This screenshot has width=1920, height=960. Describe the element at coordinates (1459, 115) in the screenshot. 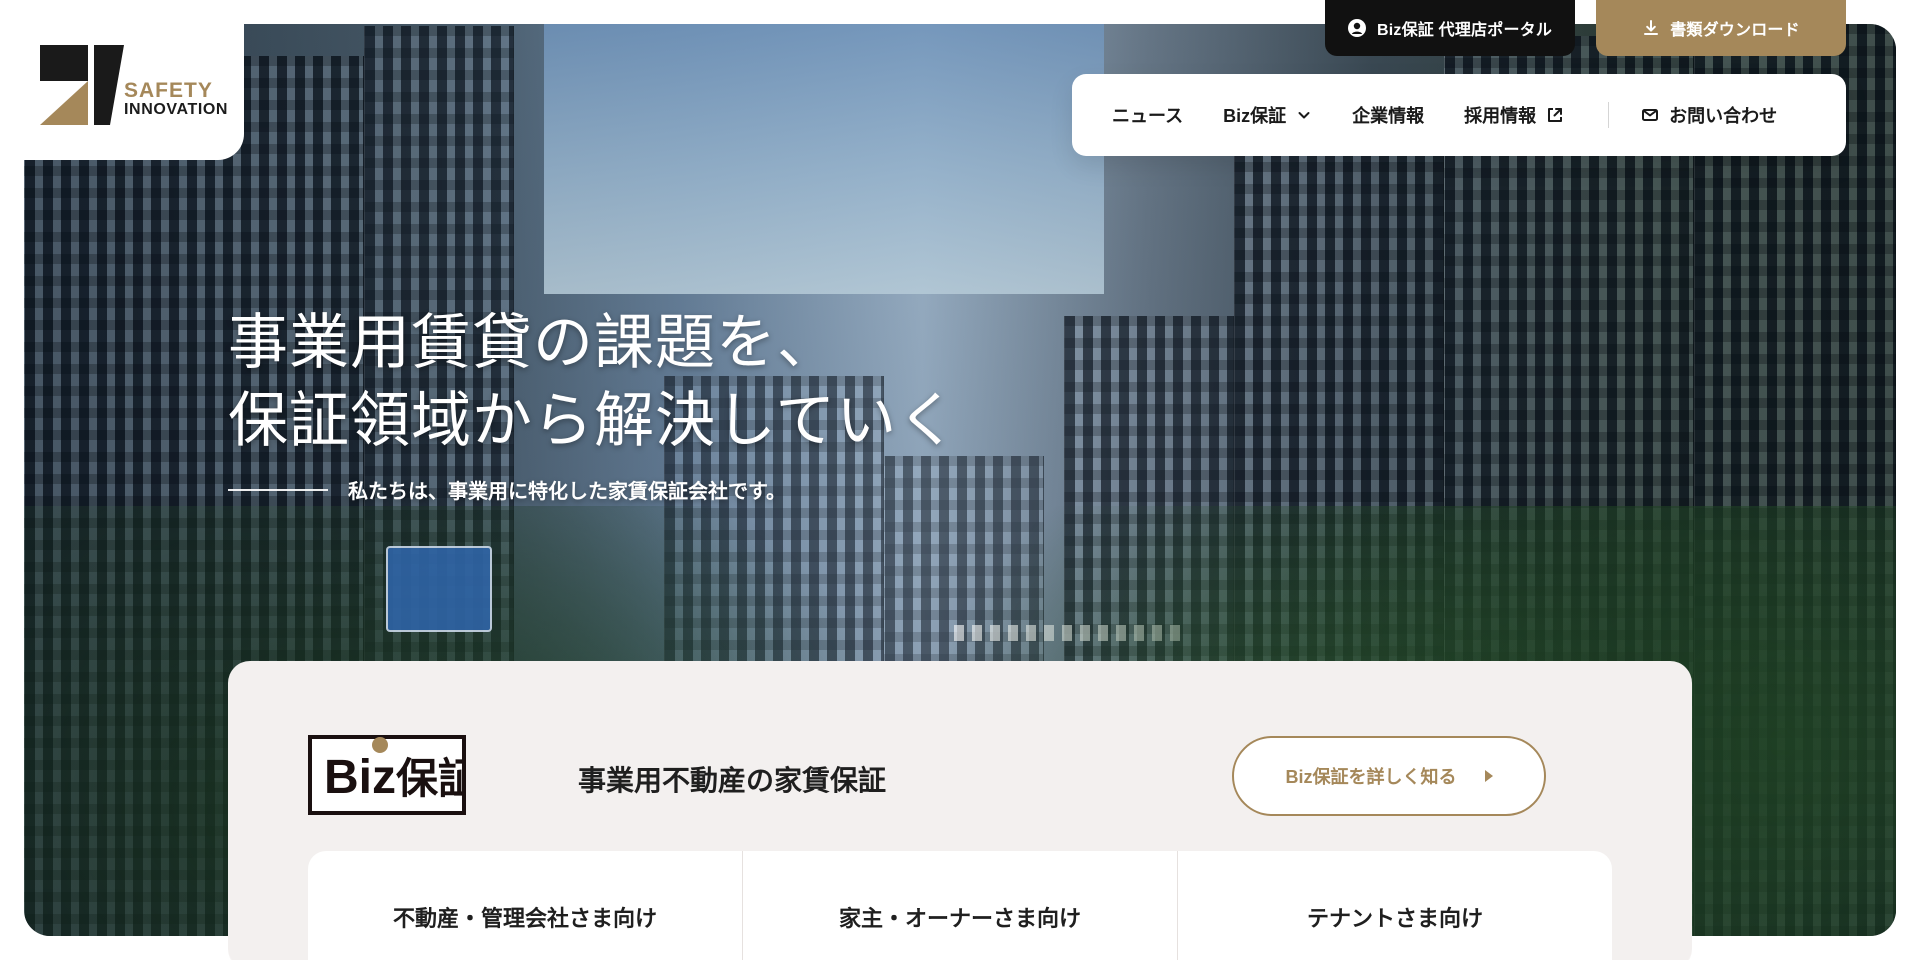

I see `main-navigation: ニュース Biz保証 企業情報 採用情報 お問い合わせ` at that location.